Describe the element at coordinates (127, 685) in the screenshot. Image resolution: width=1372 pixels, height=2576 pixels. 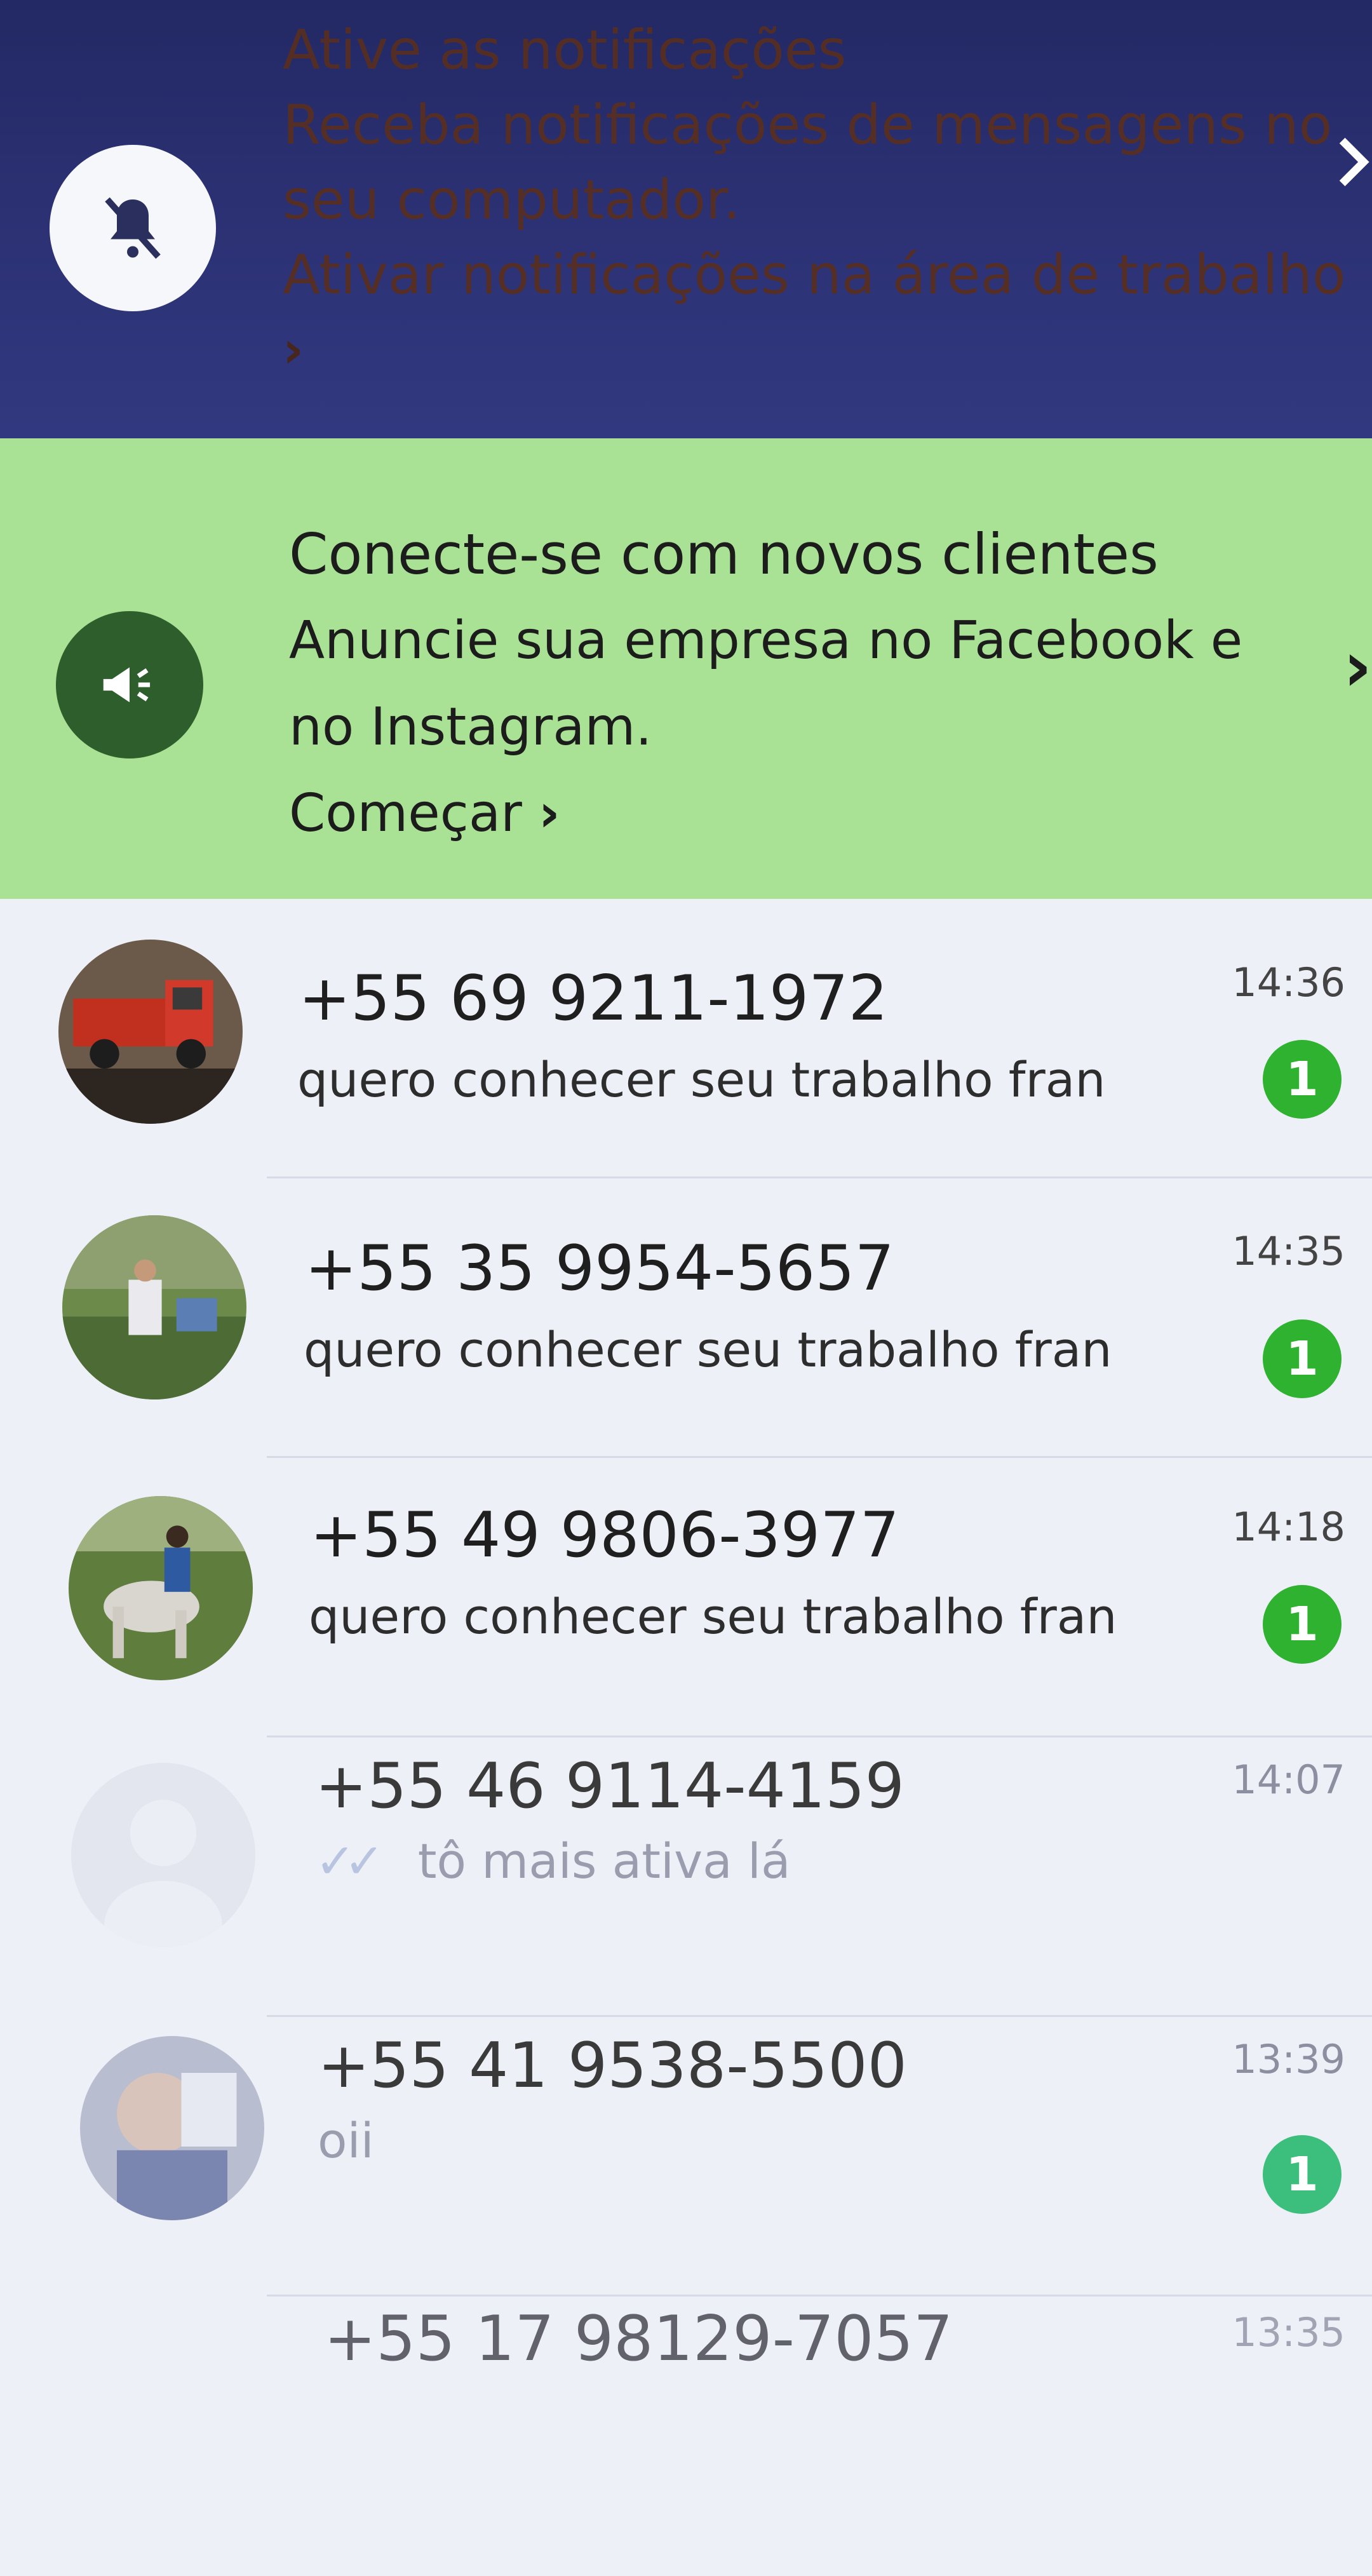
I see `megaphone-icon` at that location.